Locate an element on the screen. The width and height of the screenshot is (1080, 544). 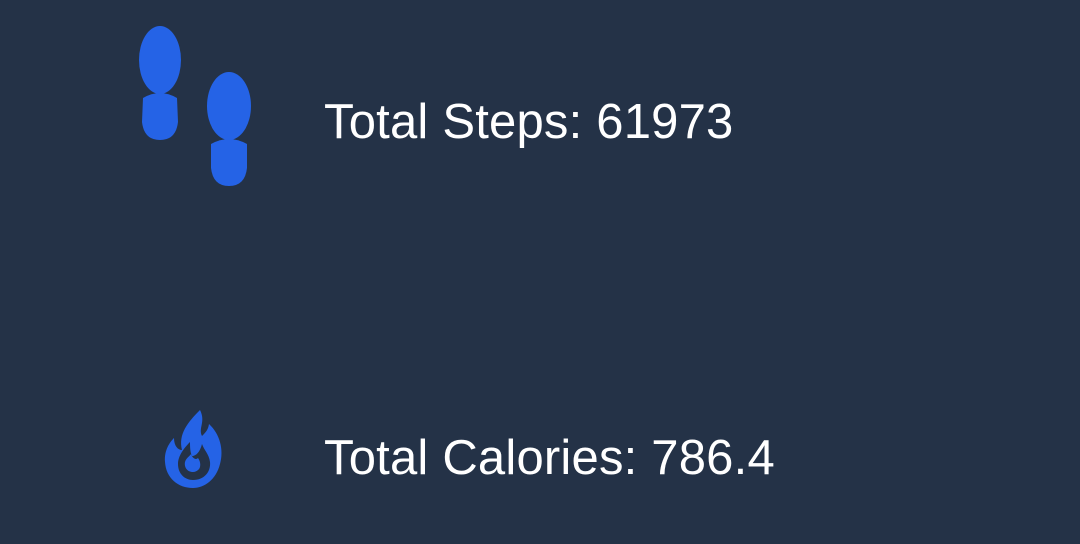
total-steps-text: Total Steps: 61973 is located at coordinates (529, 122).